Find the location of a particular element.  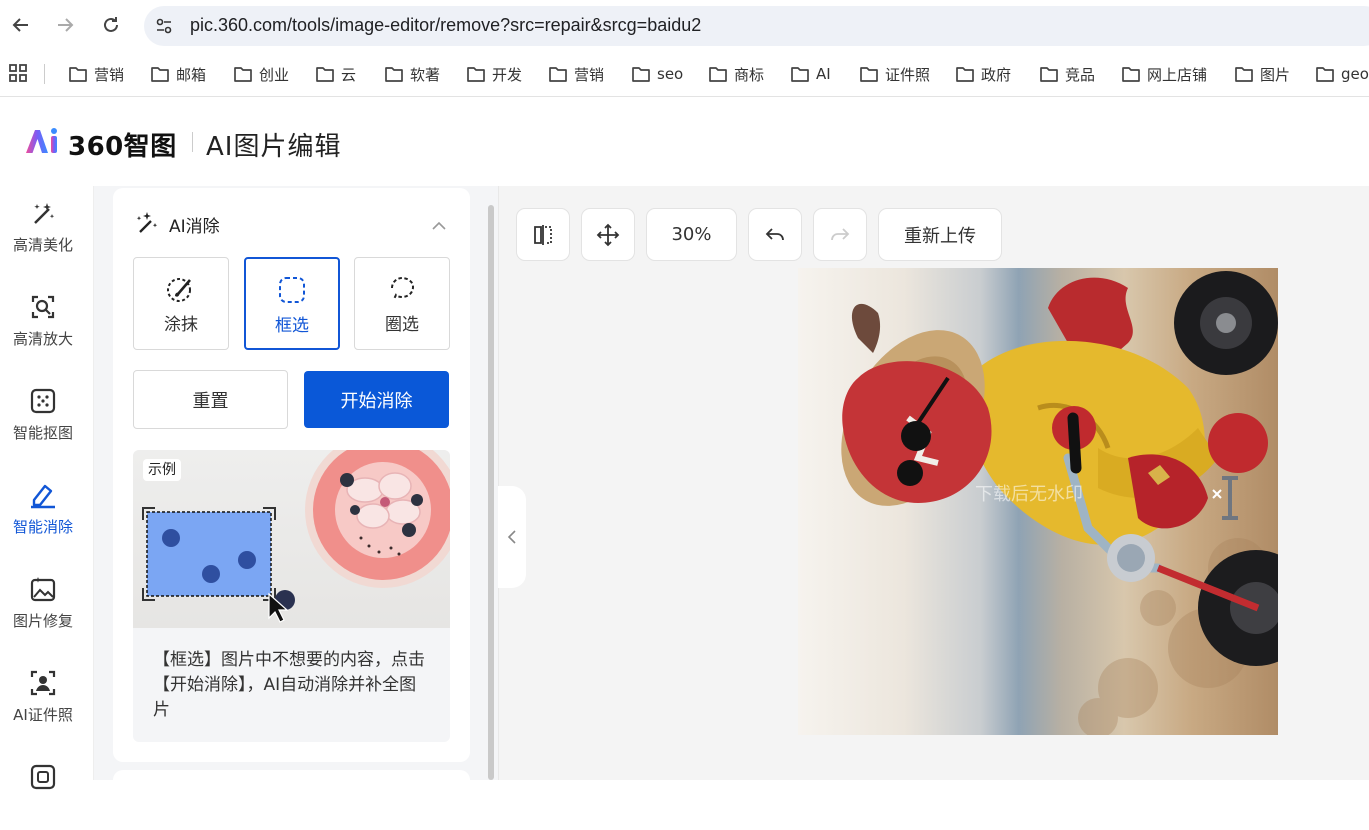

back-arrow-icon is located at coordinates (20, 25).